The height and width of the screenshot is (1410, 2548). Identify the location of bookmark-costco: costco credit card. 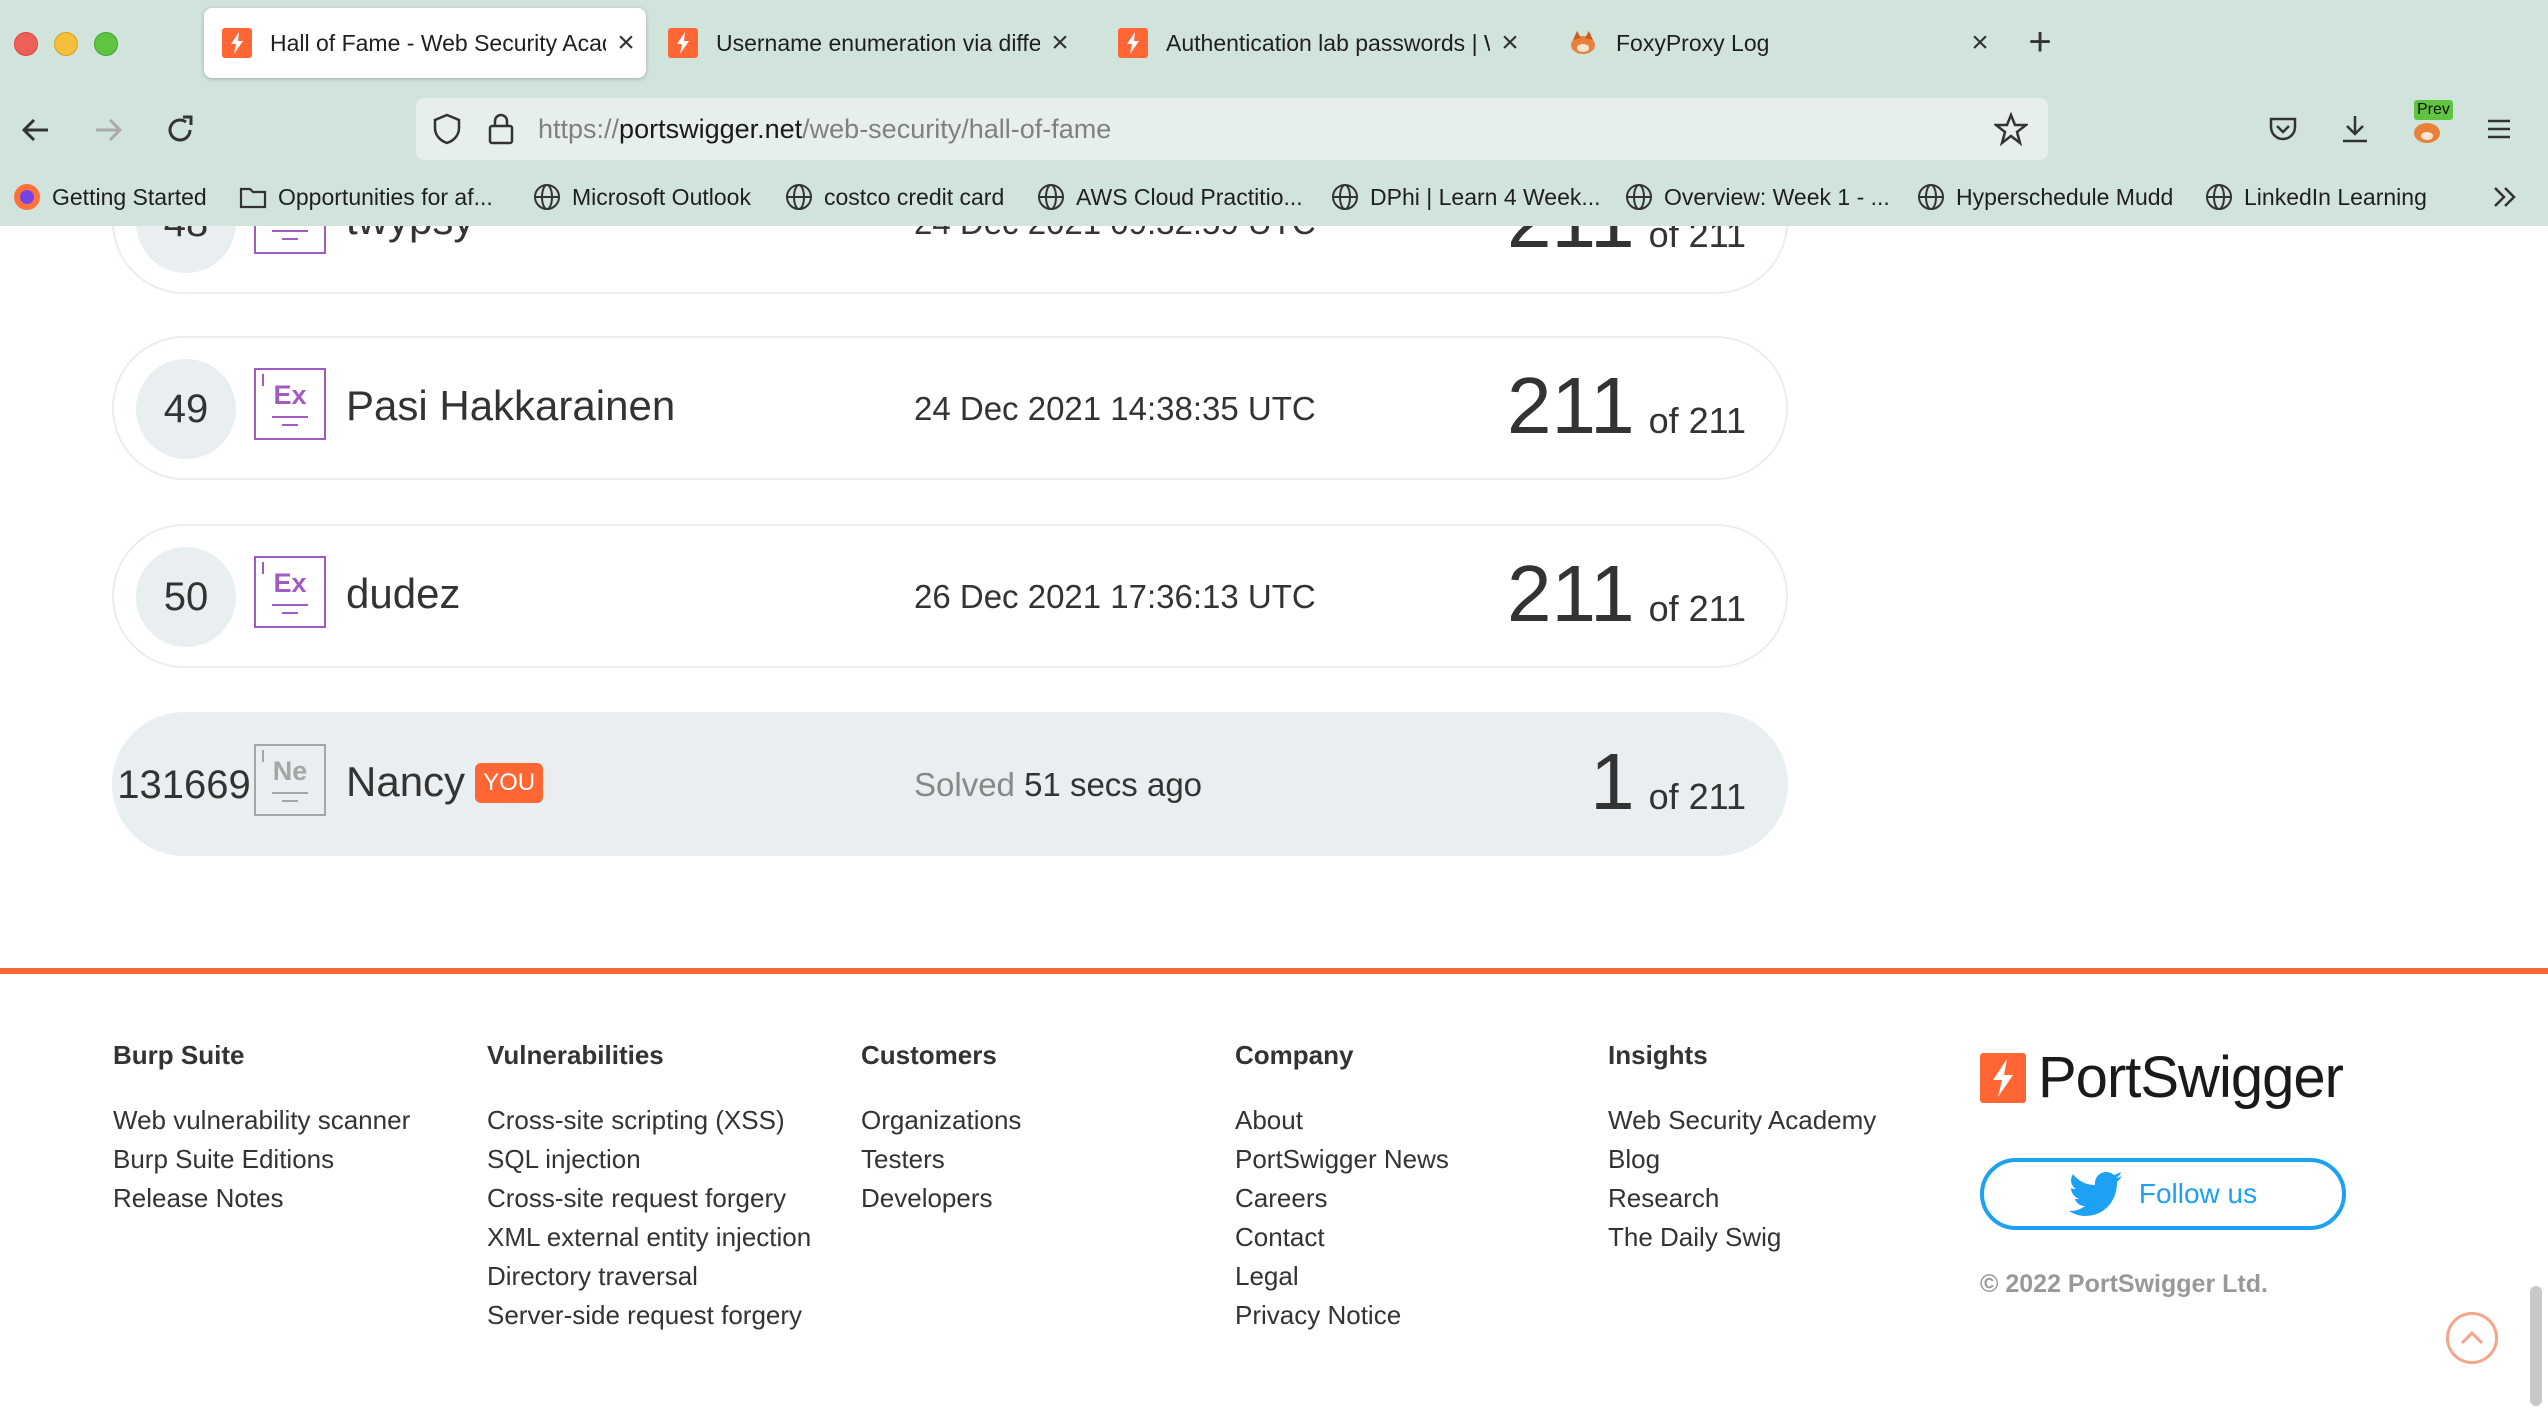
(894, 197).